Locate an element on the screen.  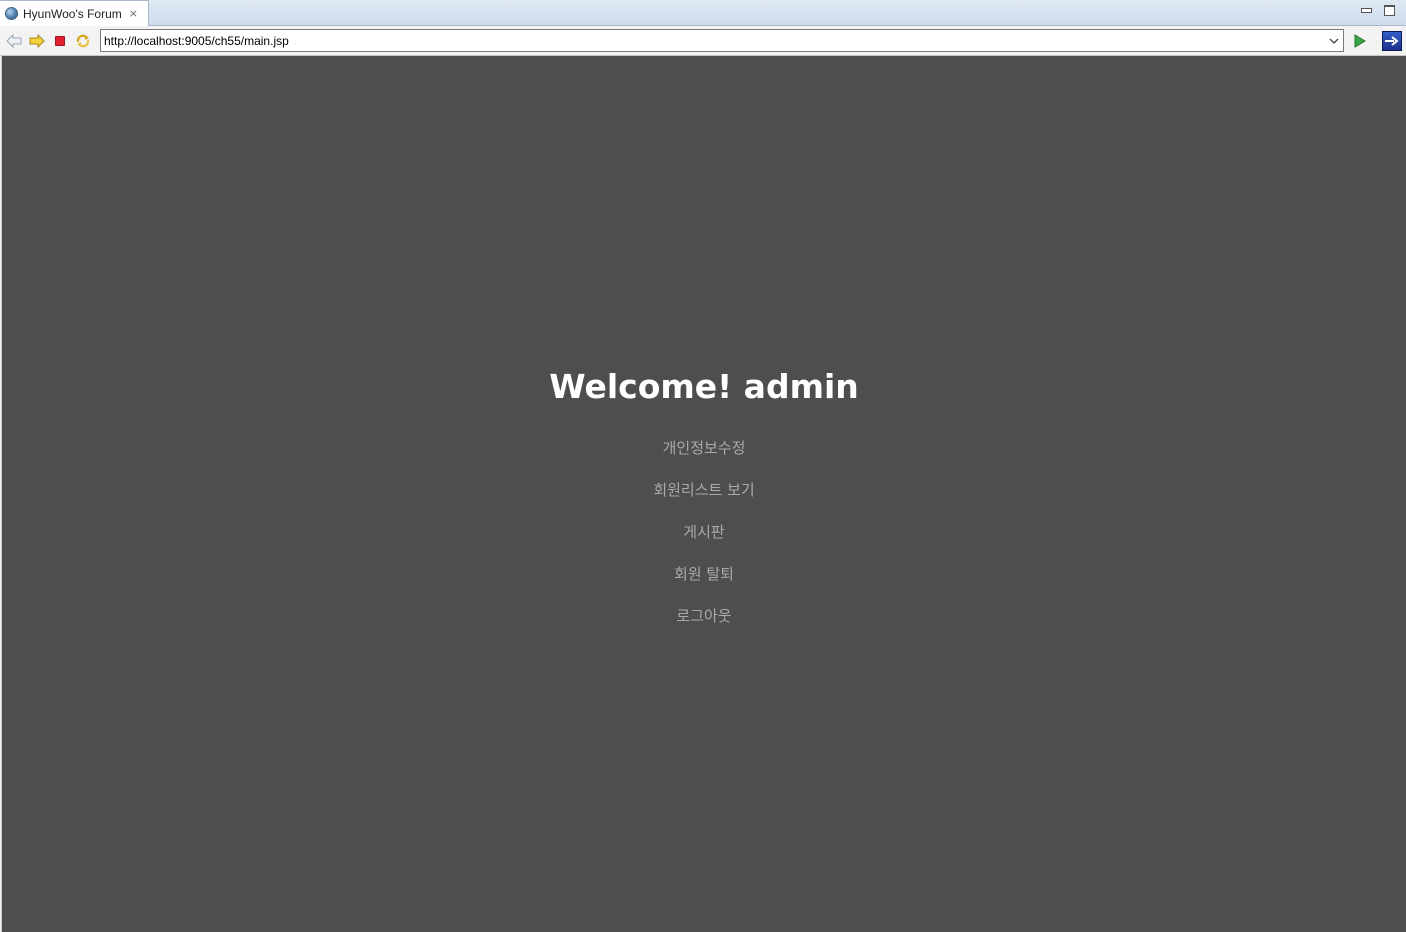
tab-strip: HyunWoo's Forum ⨯ is located at coordinates (703, 13).